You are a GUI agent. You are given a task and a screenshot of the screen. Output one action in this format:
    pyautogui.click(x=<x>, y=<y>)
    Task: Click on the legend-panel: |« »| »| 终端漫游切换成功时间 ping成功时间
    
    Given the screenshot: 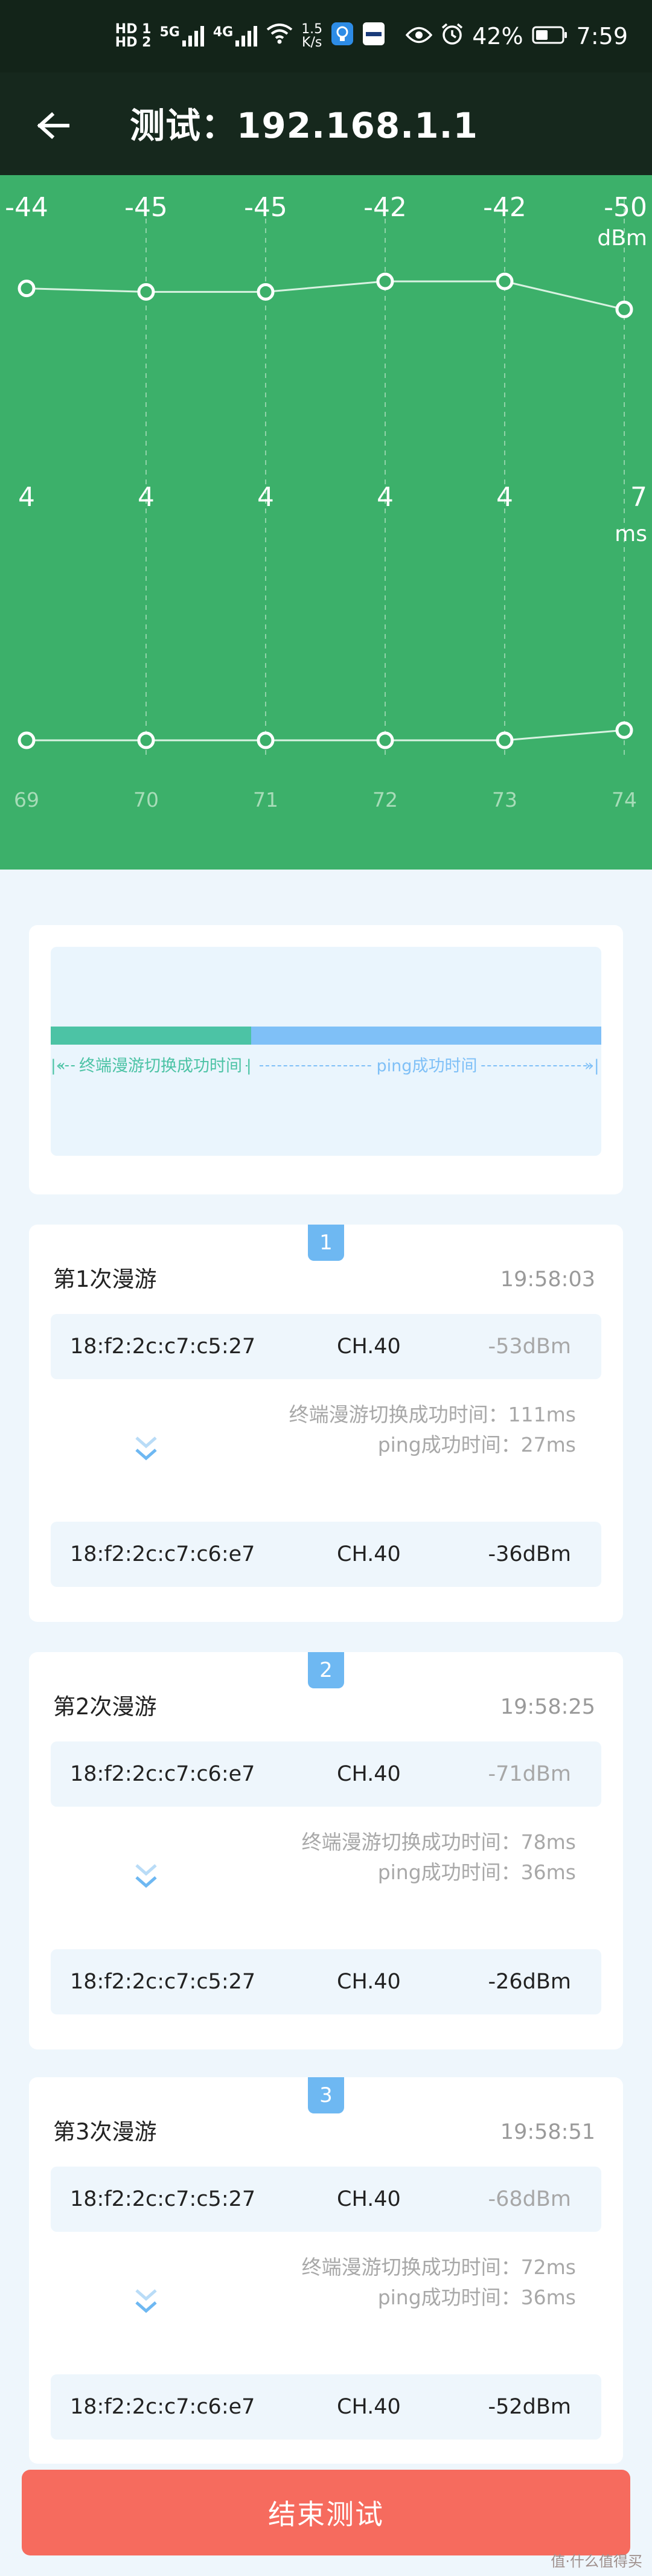 What is the action you would take?
    pyautogui.click(x=326, y=1051)
    